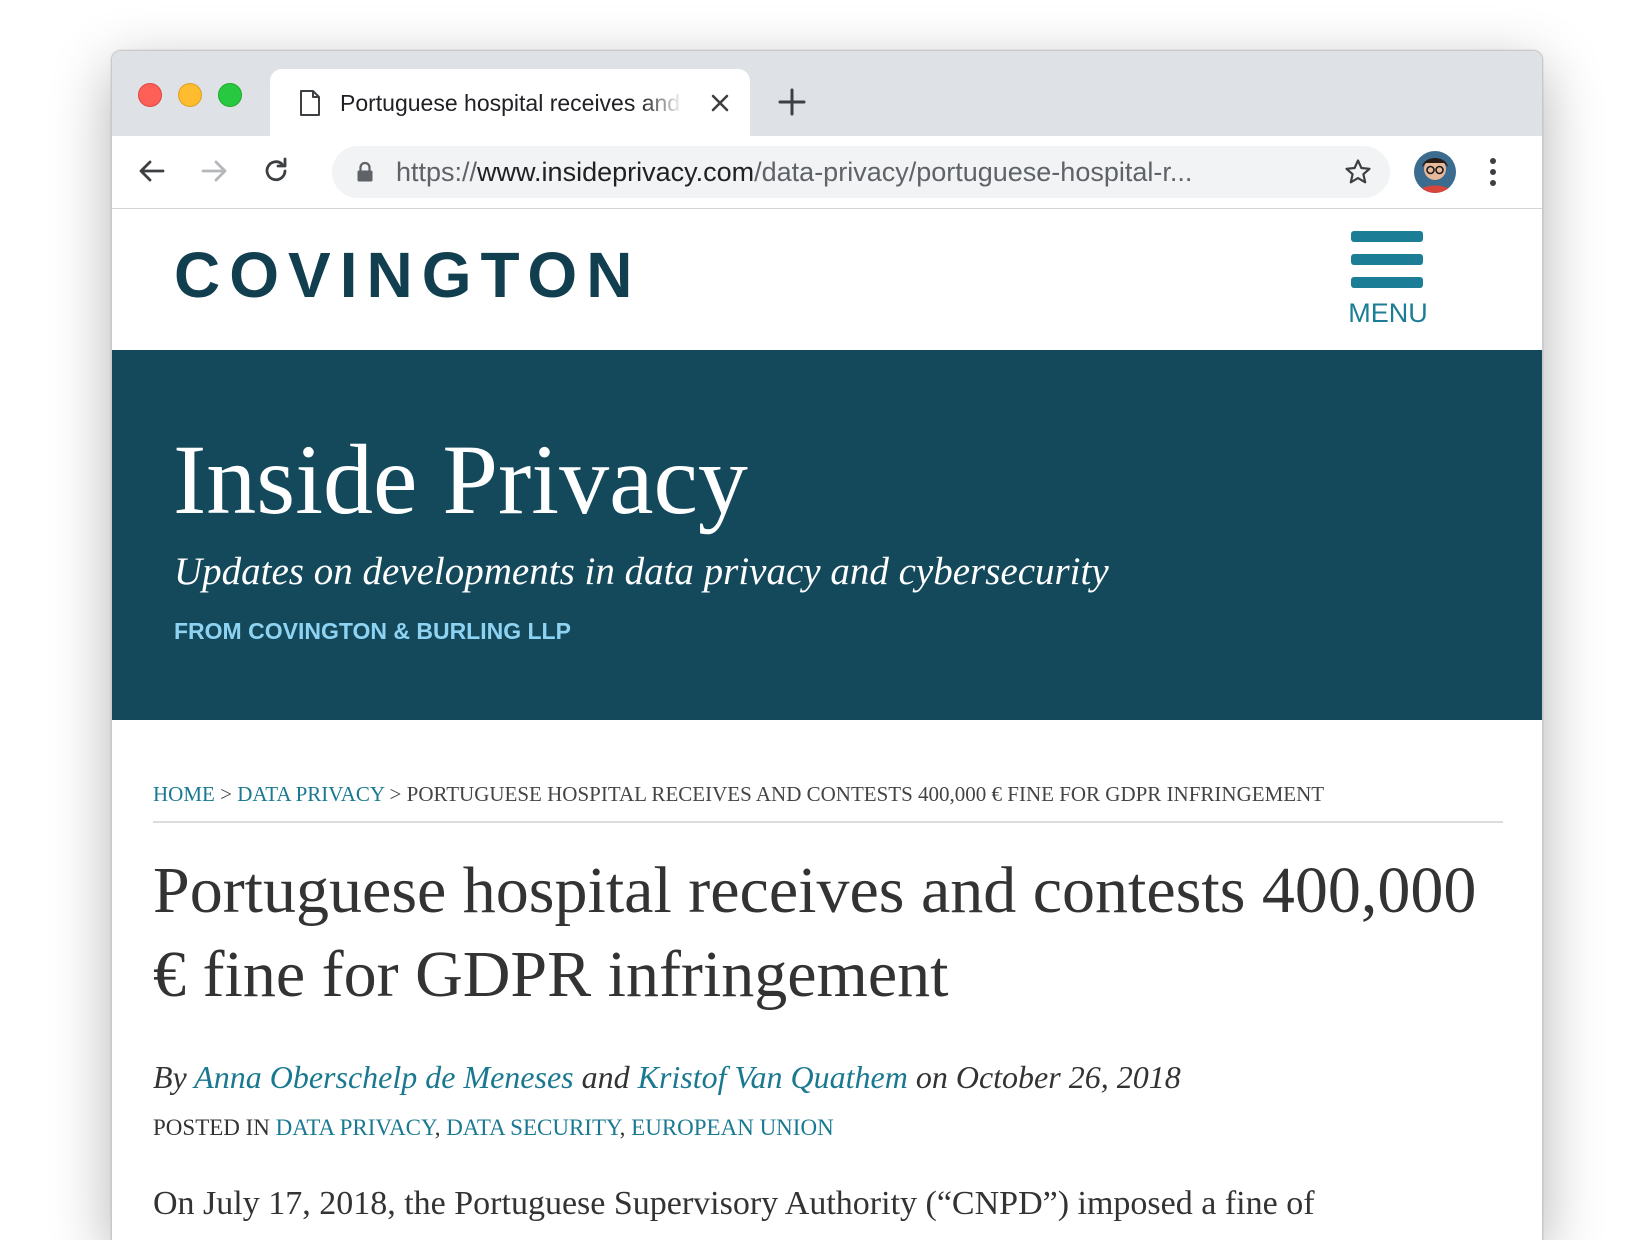  Describe the element at coordinates (365, 172) in the screenshot. I see `lock-icon` at that location.